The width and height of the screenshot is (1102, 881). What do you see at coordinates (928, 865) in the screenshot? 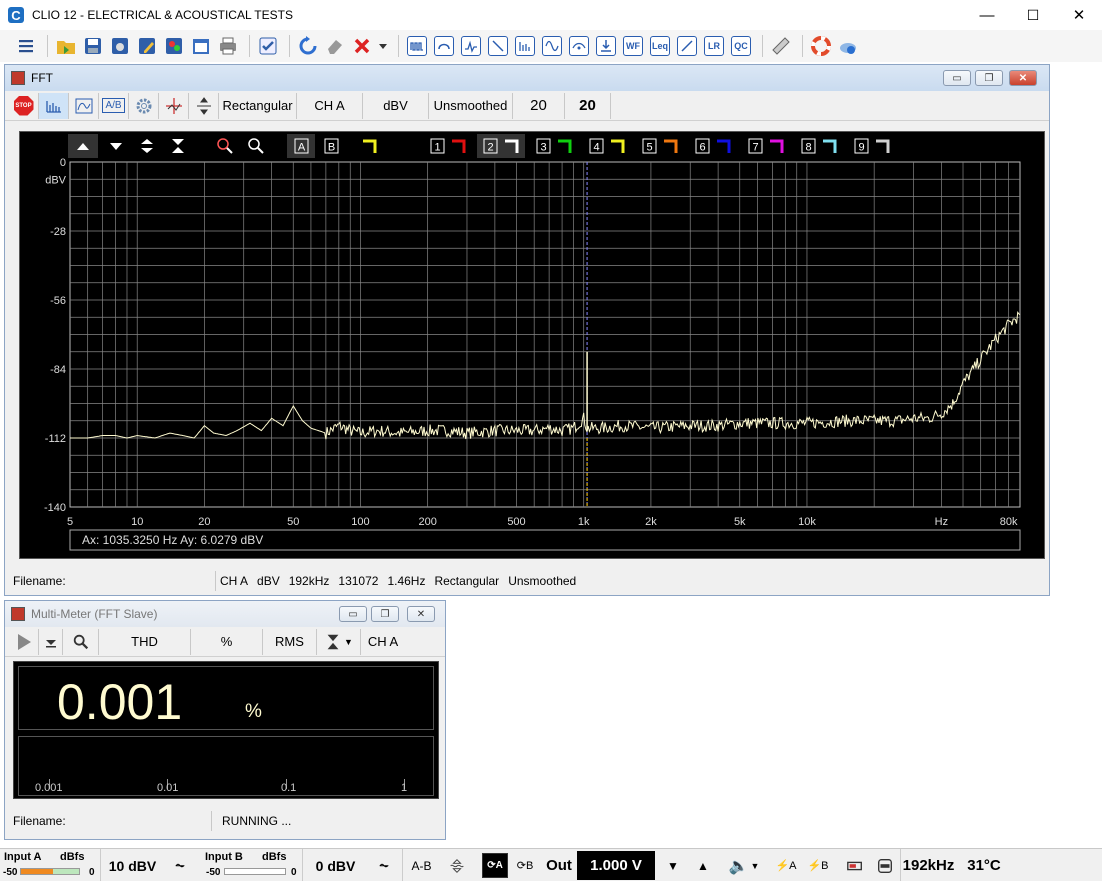
I see `sample-rate-select: 192kHz` at bounding box center [928, 865].